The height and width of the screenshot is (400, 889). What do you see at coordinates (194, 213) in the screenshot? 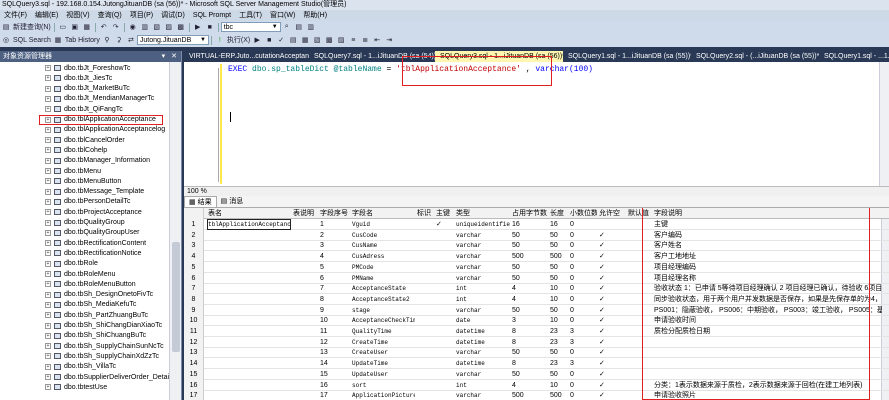
I see `grid-corner` at bounding box center [194, 213].